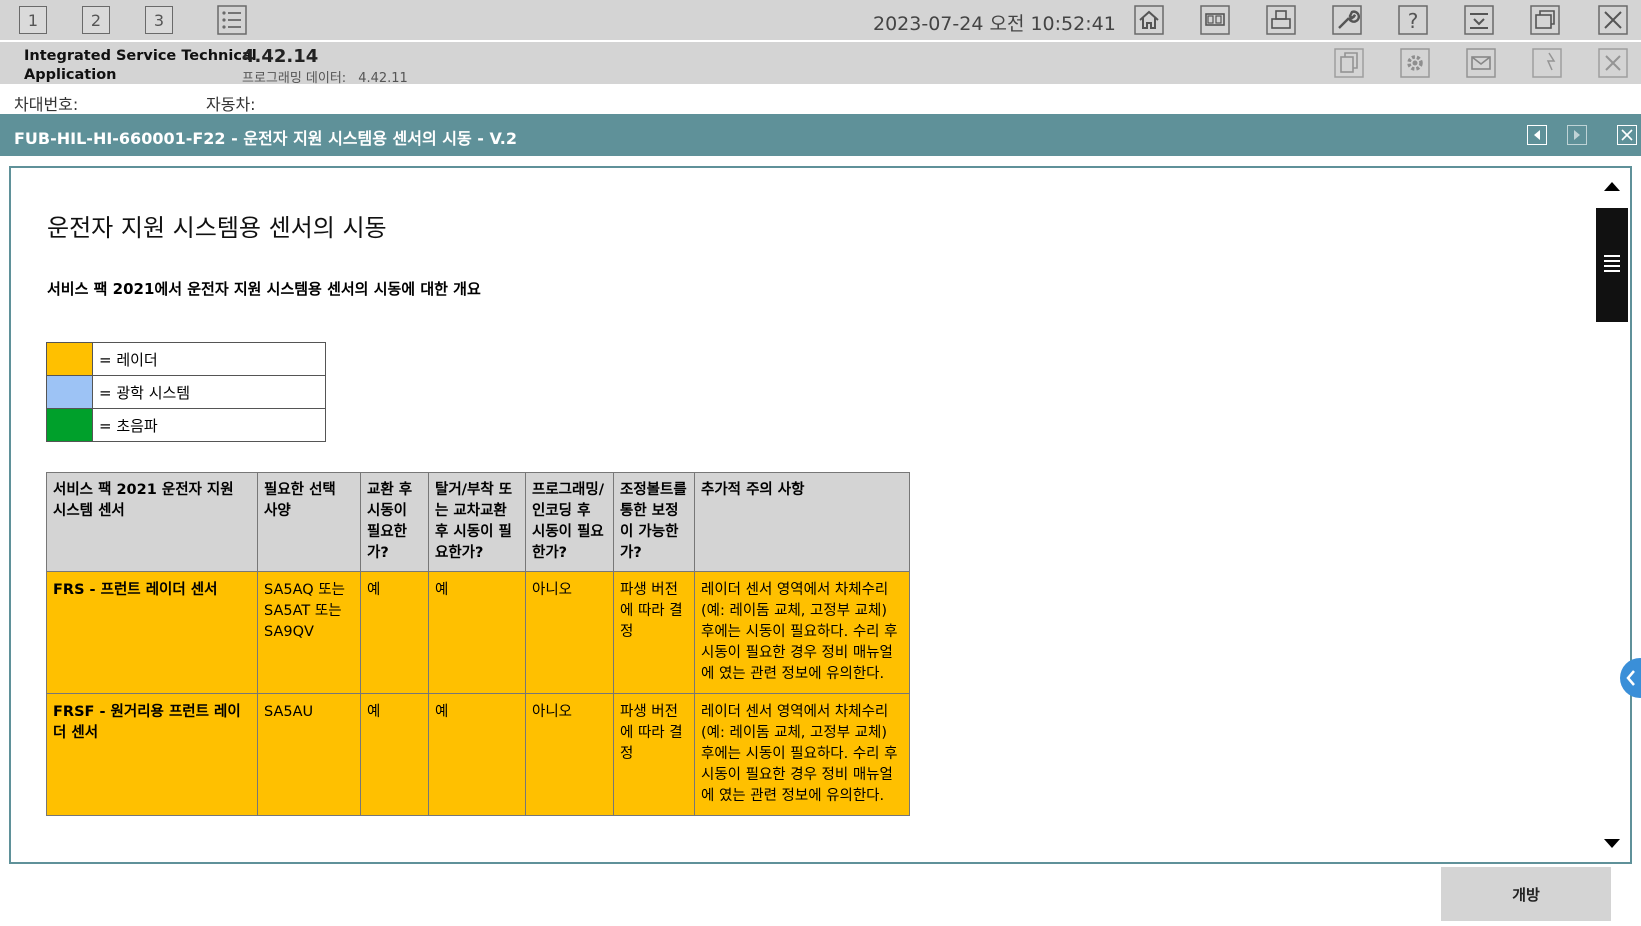 The width and height of the screenshot is (1641, 926). I want to click on close-document-button, so click(1627, 135).